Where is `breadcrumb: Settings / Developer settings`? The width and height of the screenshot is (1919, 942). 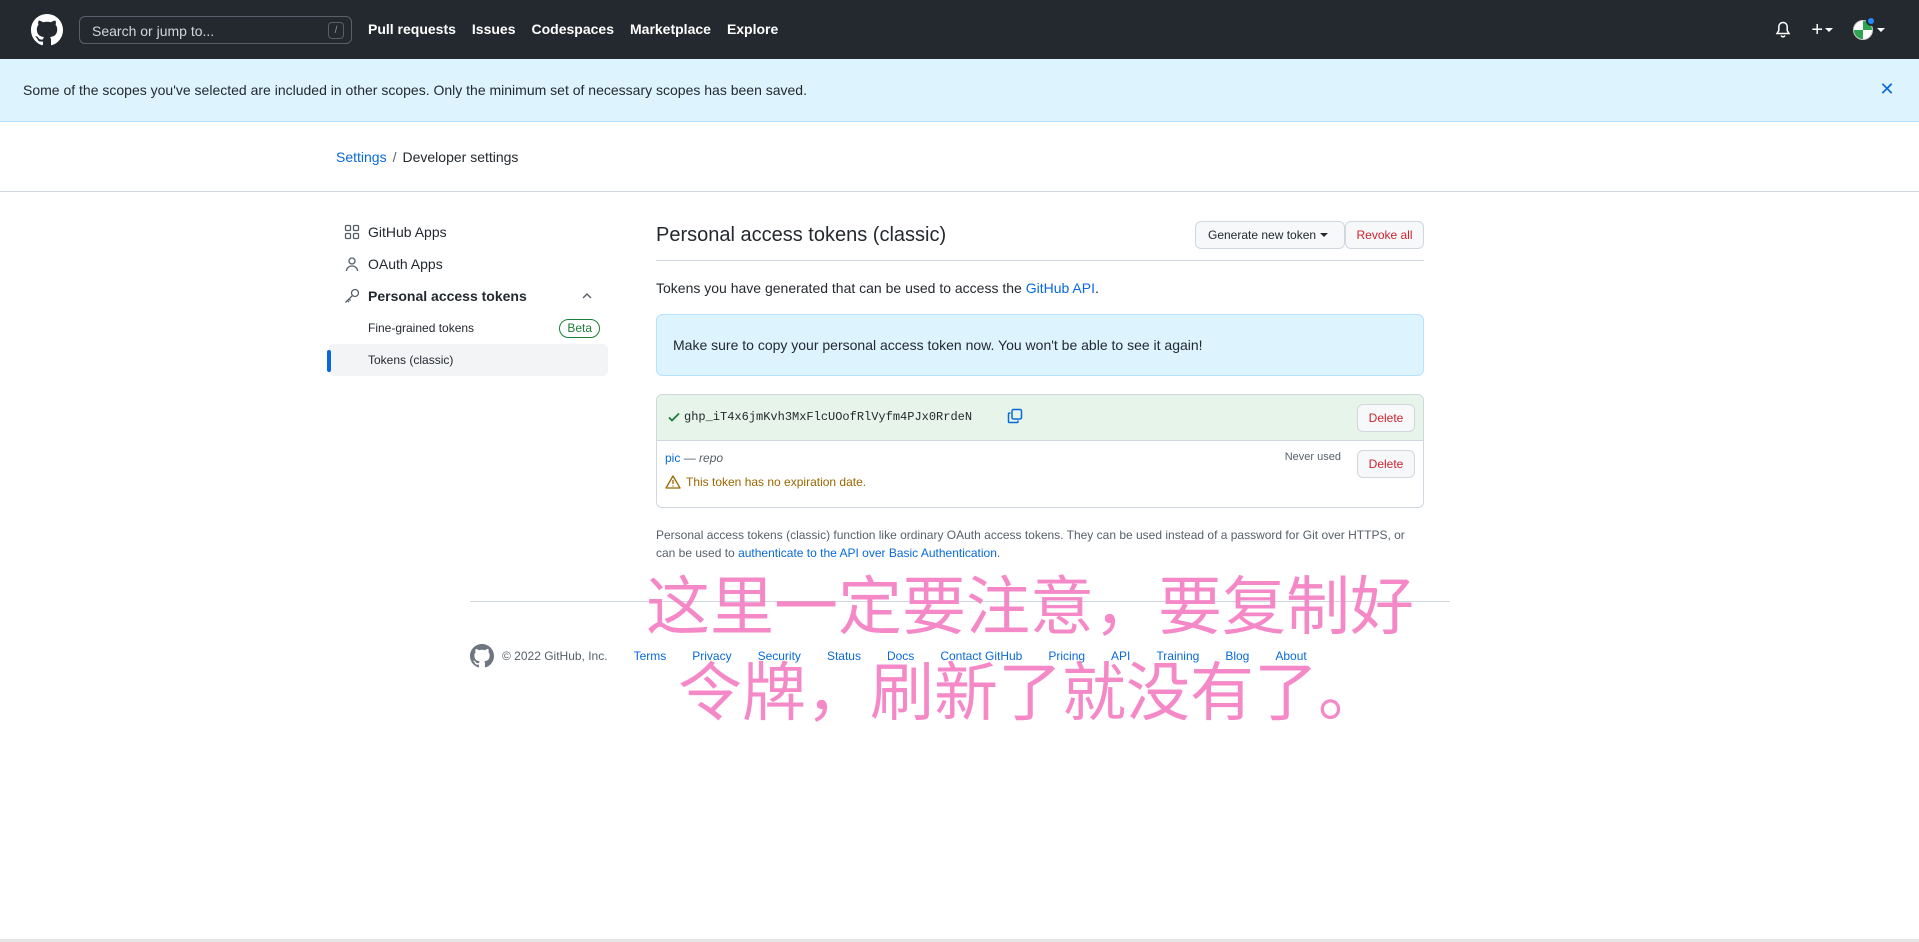 breadcrumb: Settings / Developer settings is located at coordinates (427, 157).